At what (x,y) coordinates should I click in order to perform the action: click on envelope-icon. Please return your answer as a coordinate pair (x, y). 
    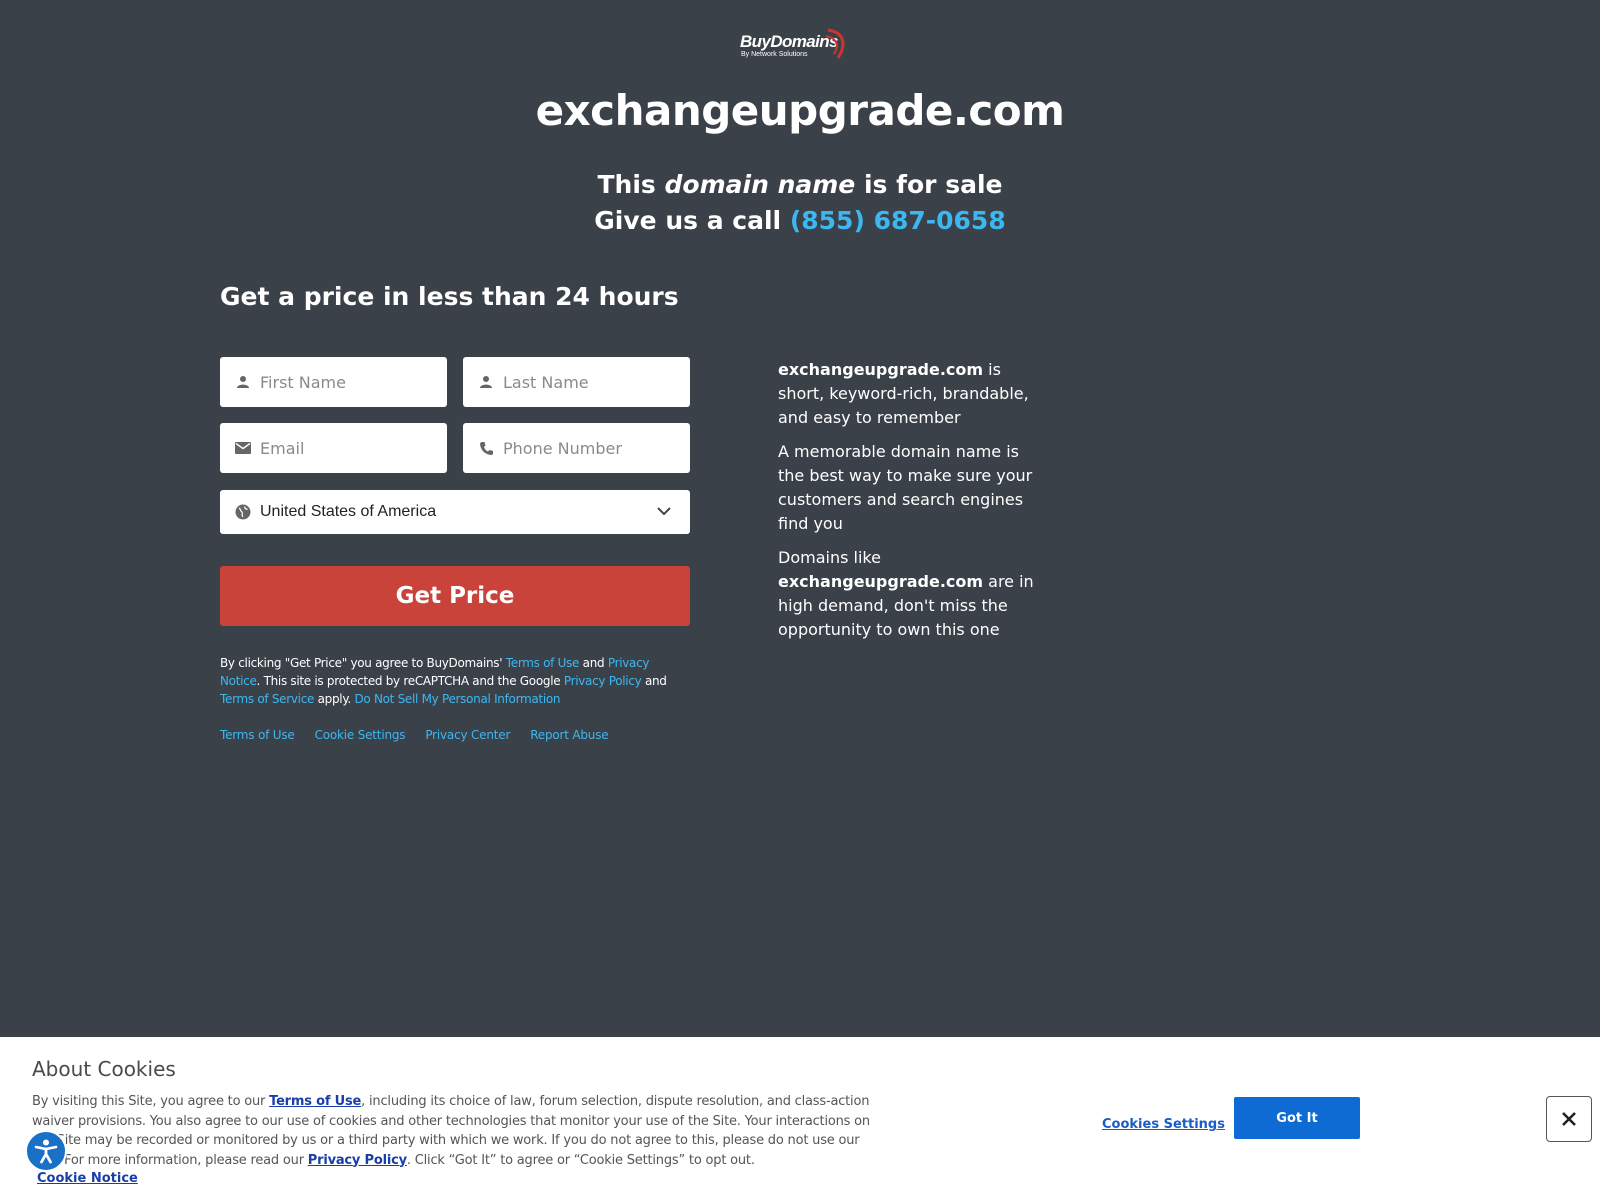
    Looking at the image, I should click on (243, 448).